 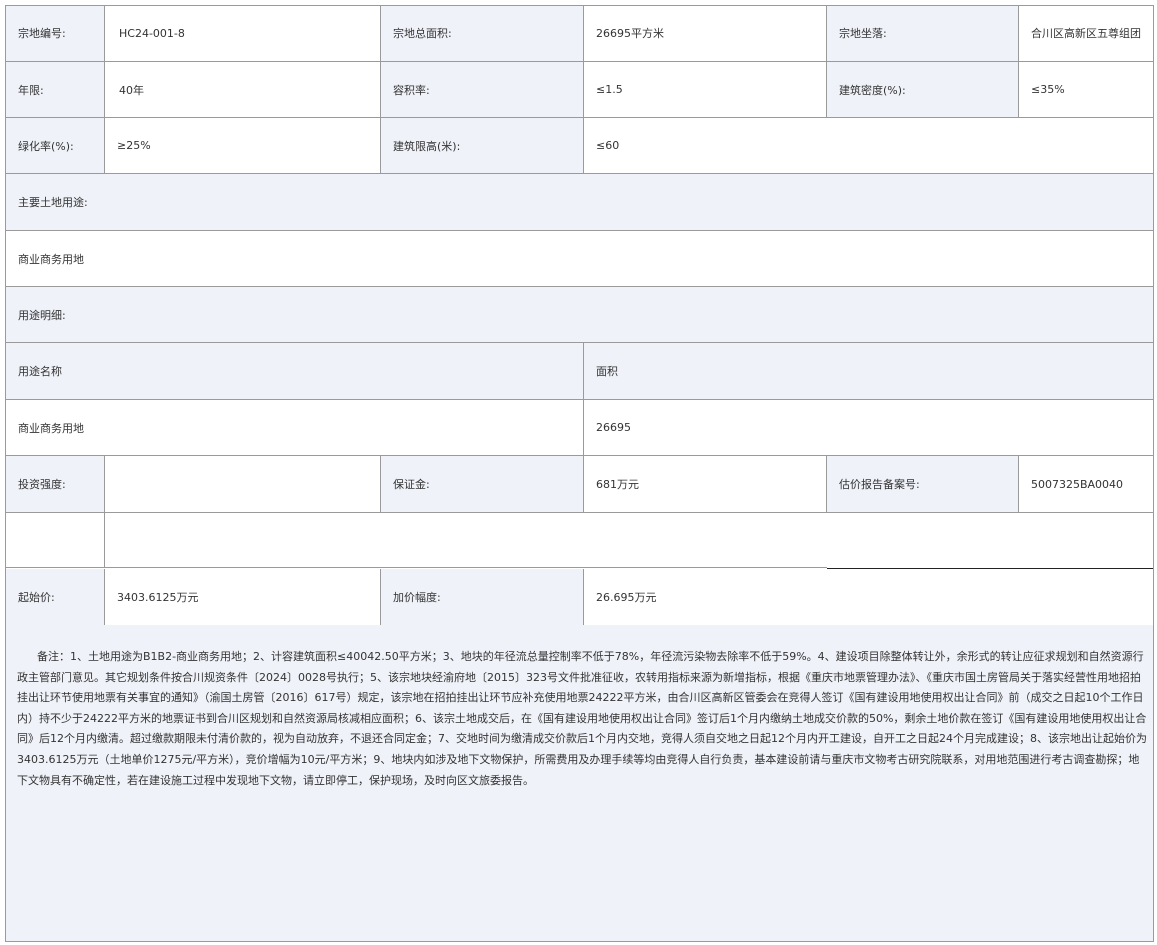 I want to click on appraisal-record-value: 5007325BA0040, so click(x=1086, y=484).